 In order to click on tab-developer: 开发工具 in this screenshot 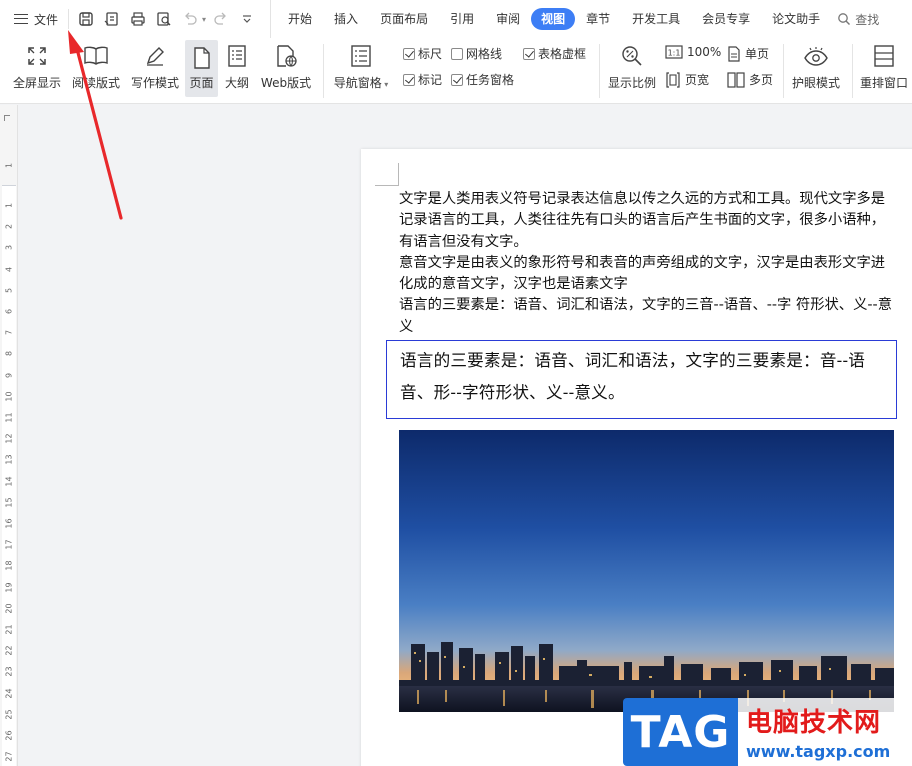, I will do `click(656, 19)`.